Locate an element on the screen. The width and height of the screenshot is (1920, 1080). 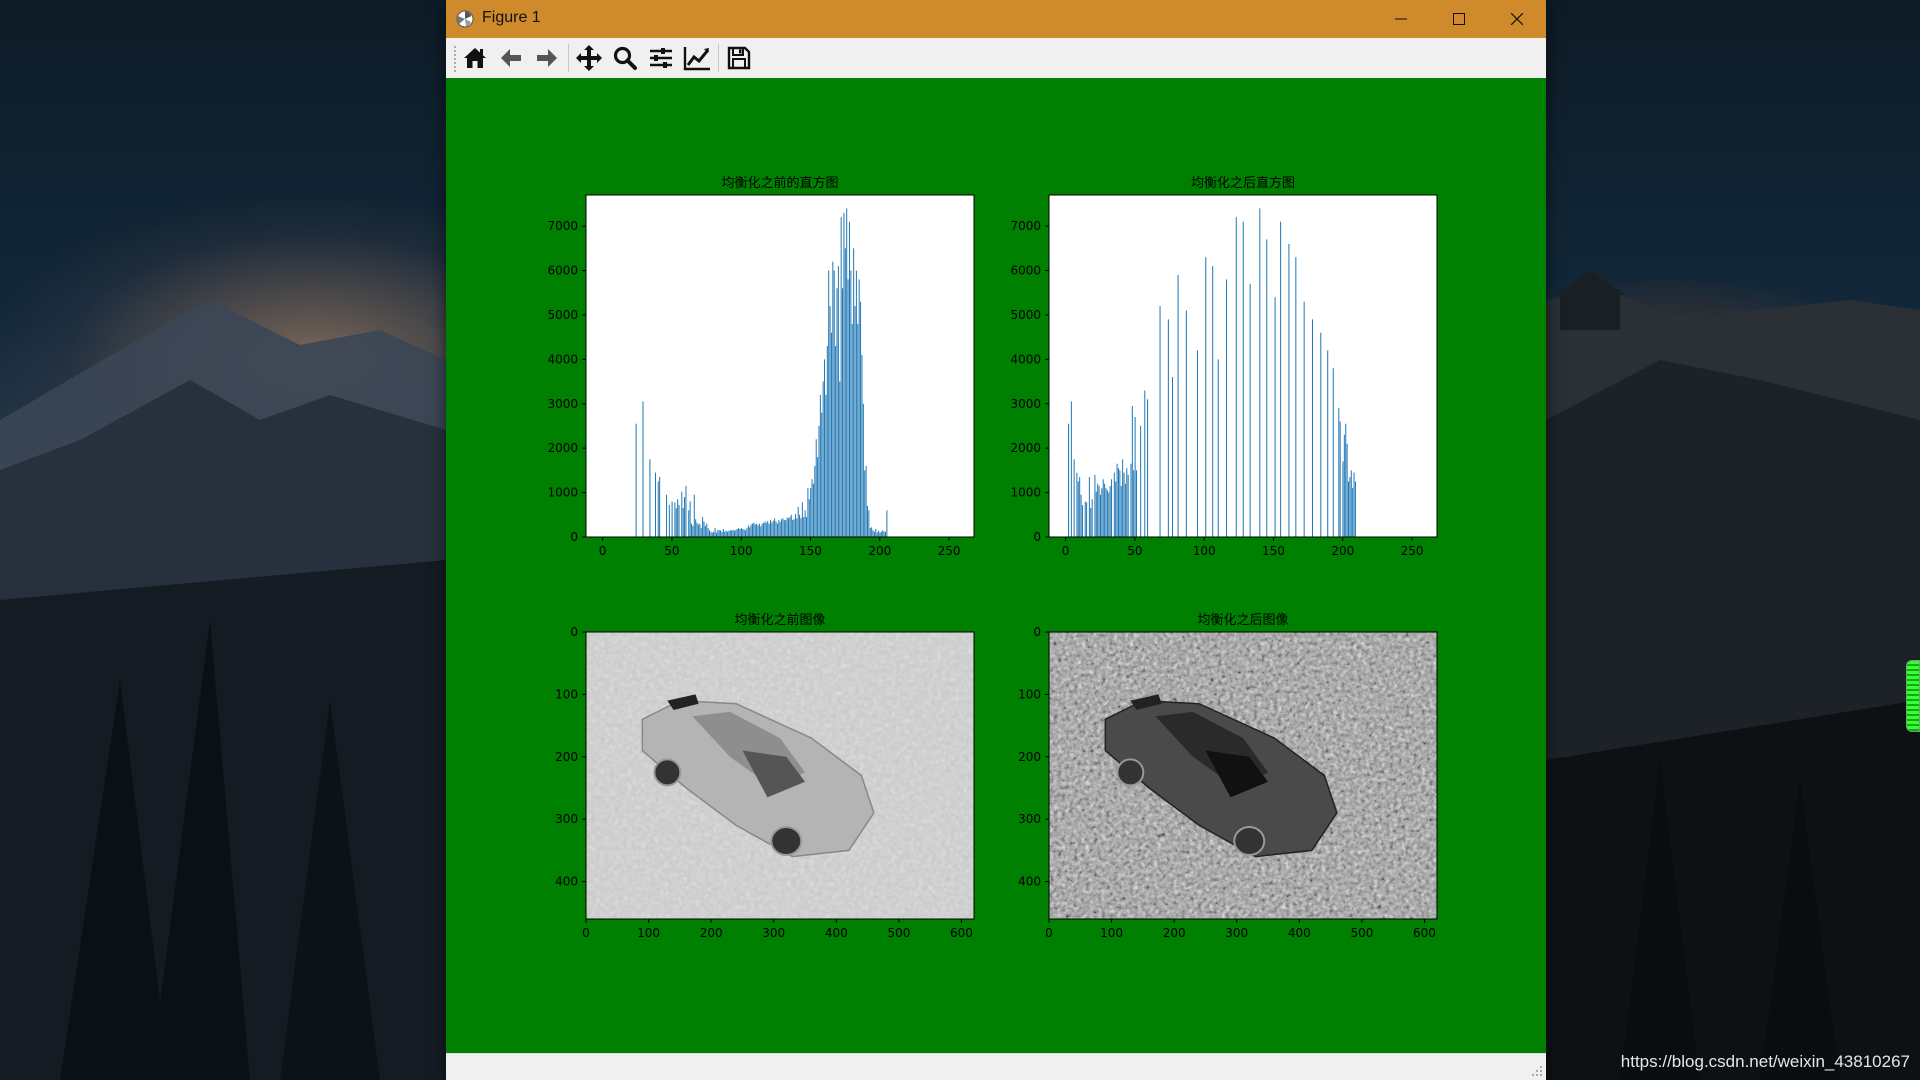
forward-button is located at coordinates (547, 58).